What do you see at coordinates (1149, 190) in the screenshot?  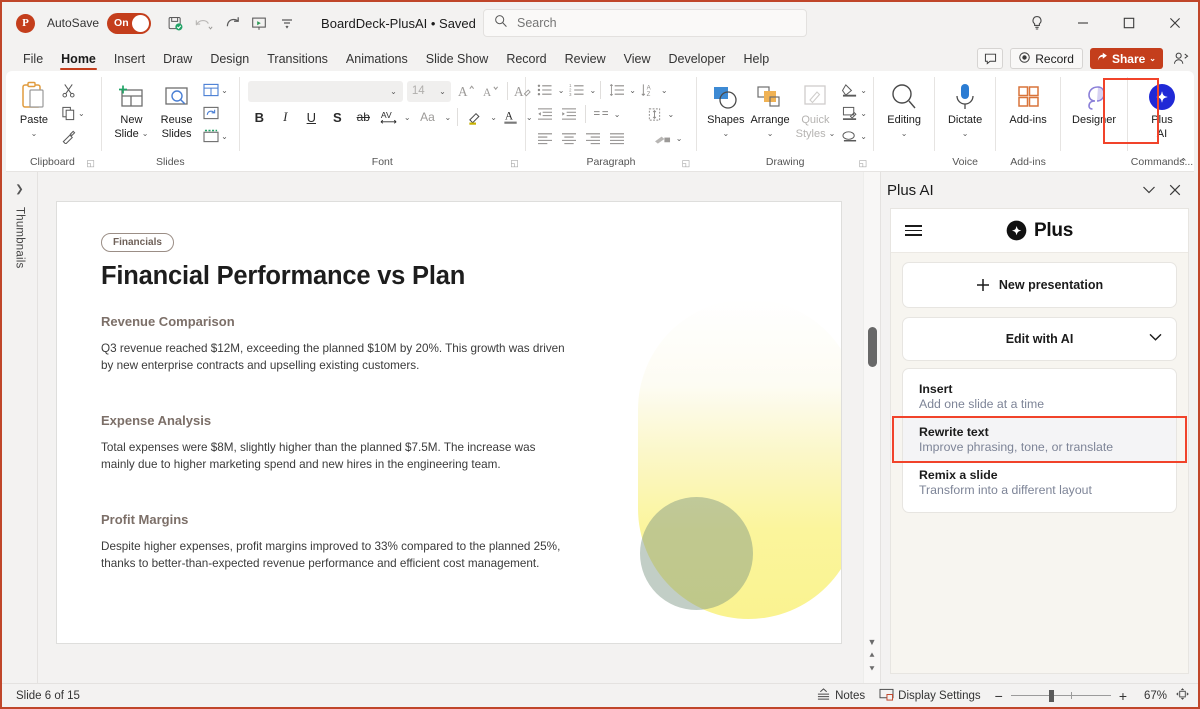 I see `chevron-down-icon` at bounding box center [1149, 190].